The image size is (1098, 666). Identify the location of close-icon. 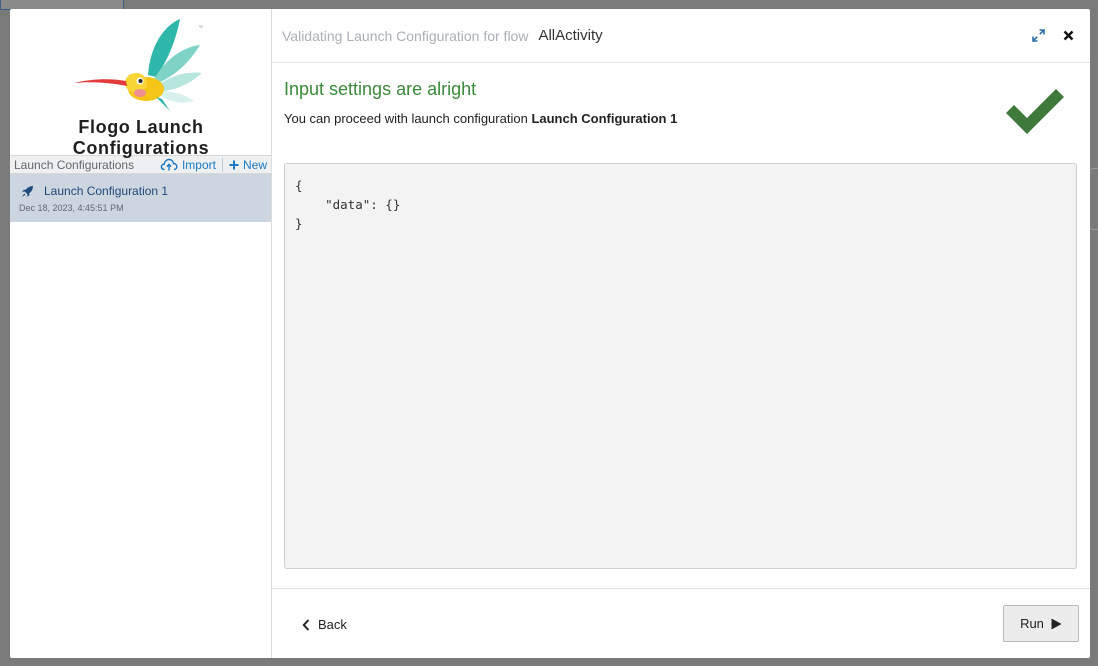
(1068, 35).